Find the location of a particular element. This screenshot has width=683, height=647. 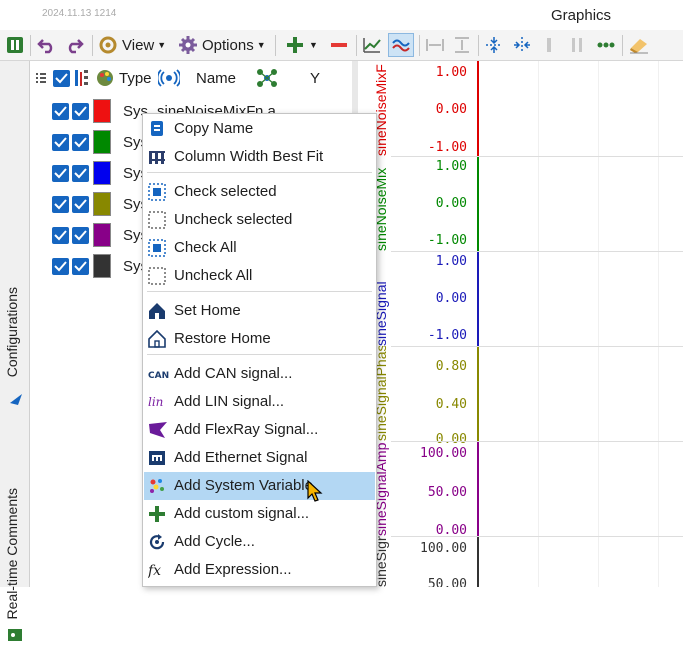

menu-item-set-home: Set Home is located at coordinates (259, 311).